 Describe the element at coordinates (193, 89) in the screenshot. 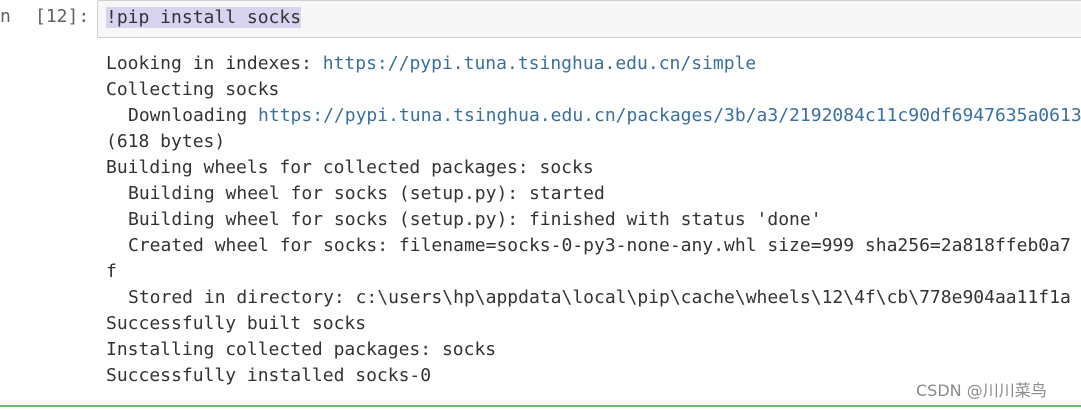

I see `output-line: Collecting socks` at that location.